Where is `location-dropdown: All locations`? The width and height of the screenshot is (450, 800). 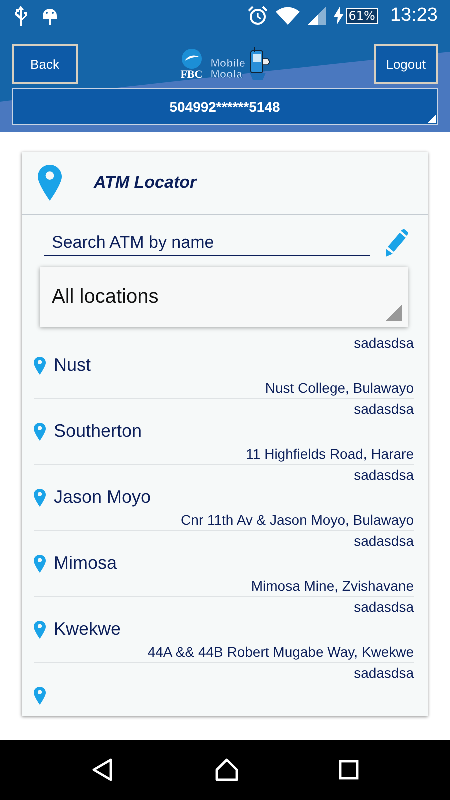 location-dropdown: All locations is located at coordinates (224, 297).